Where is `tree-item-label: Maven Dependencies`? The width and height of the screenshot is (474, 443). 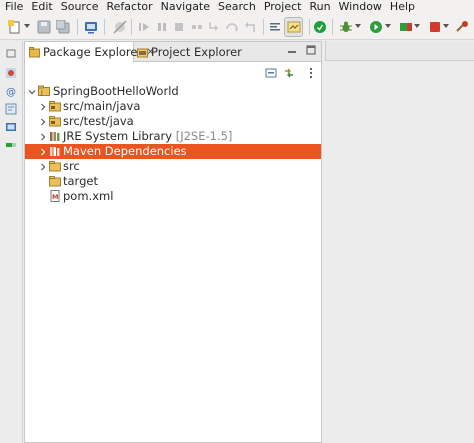
tree-item-label: Maven Dependencies is located at coordinates (125, 151).